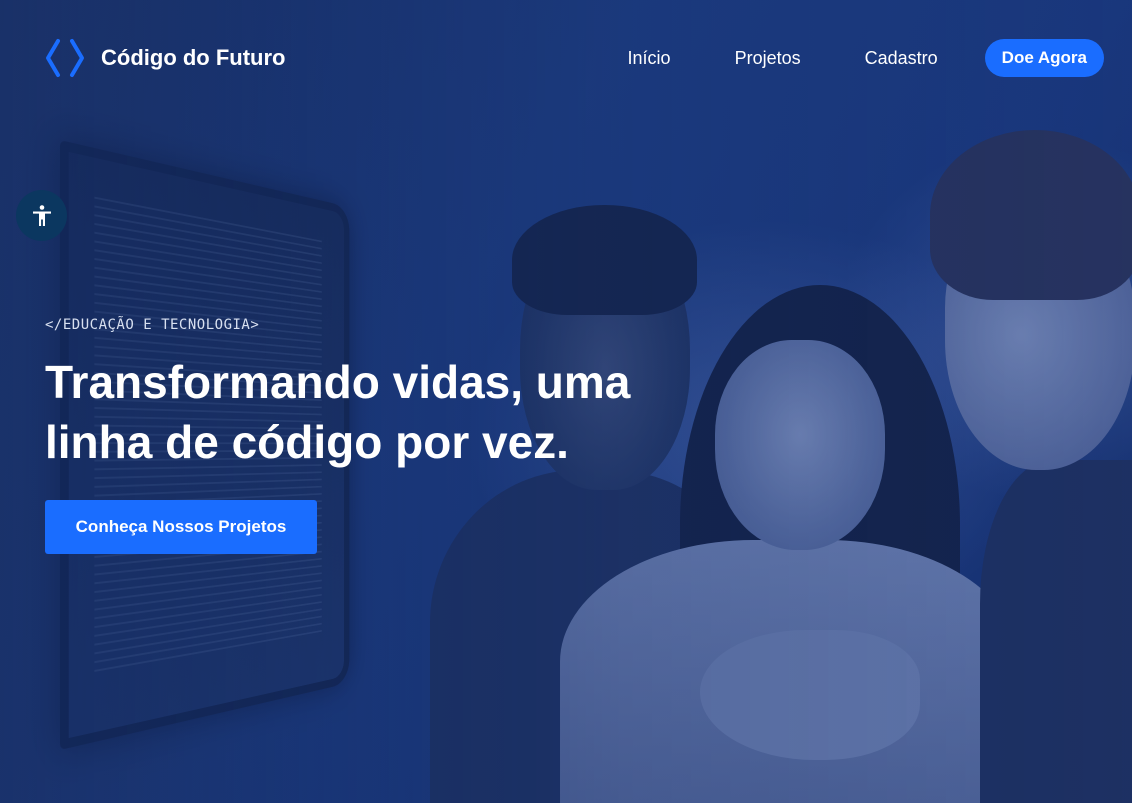  I want to click on brand-logo-link: Código do Futuro, so click(165, 58).